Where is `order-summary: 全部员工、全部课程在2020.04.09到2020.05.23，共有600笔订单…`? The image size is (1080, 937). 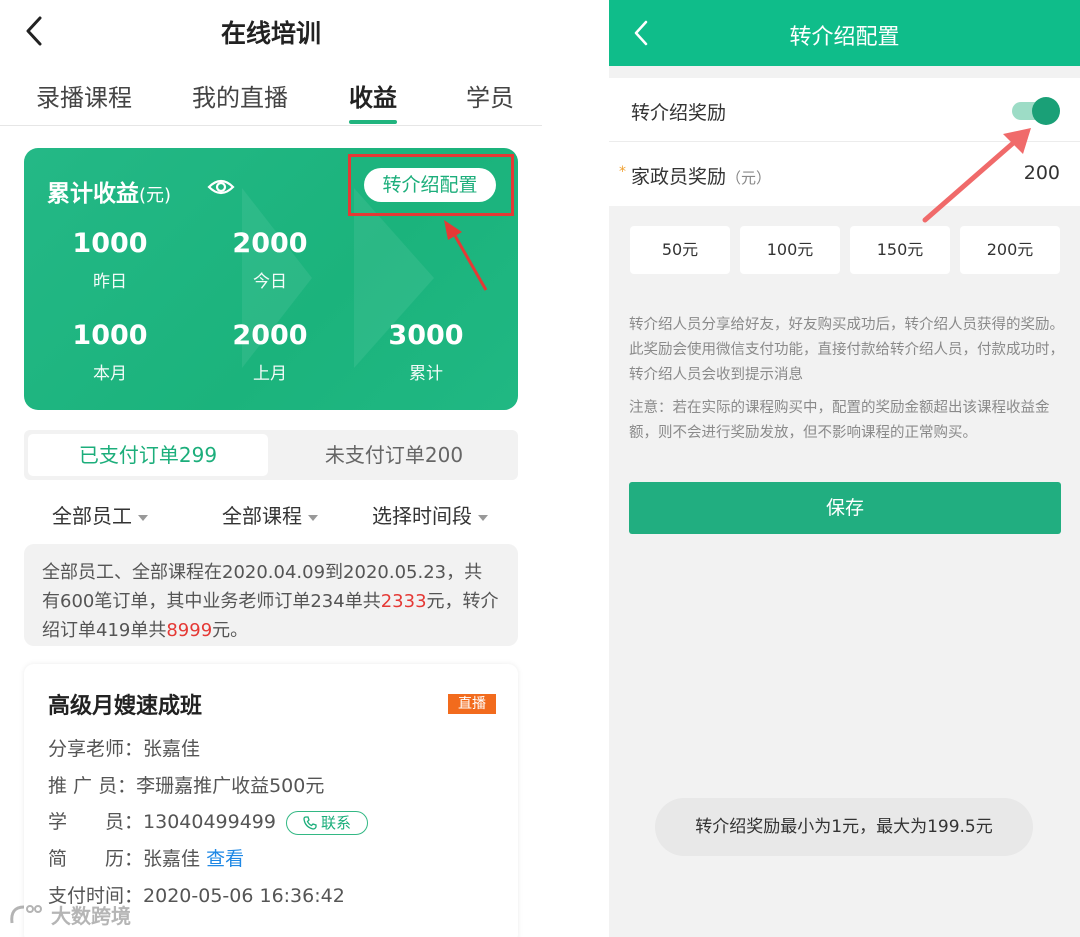
order-summary: 全部员工、全部课程在2020.04.09到2020.05.23，共有600笔订单… is located at coordinates (271, 595).